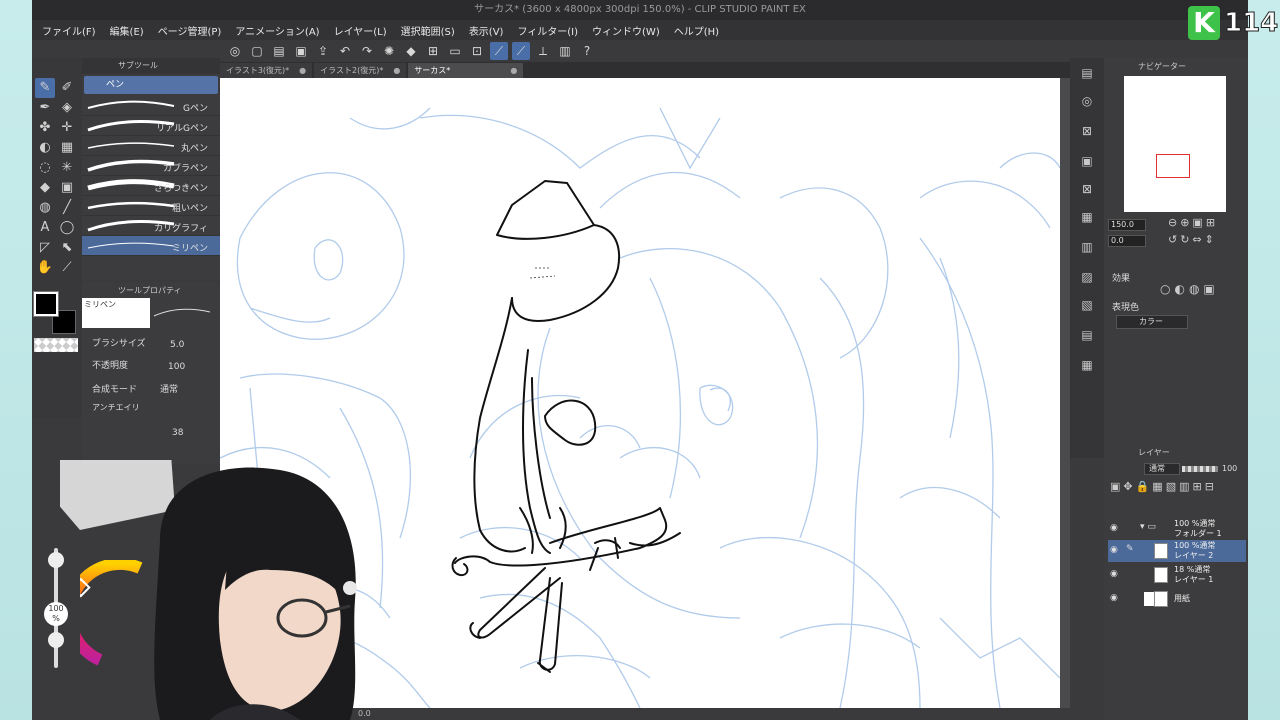 The width and height of the screenshot is (1280, 720). Describe the element at coordinates (67, 108) in the screenshot. I see `eraser-tool-icon: ◈` at that location.